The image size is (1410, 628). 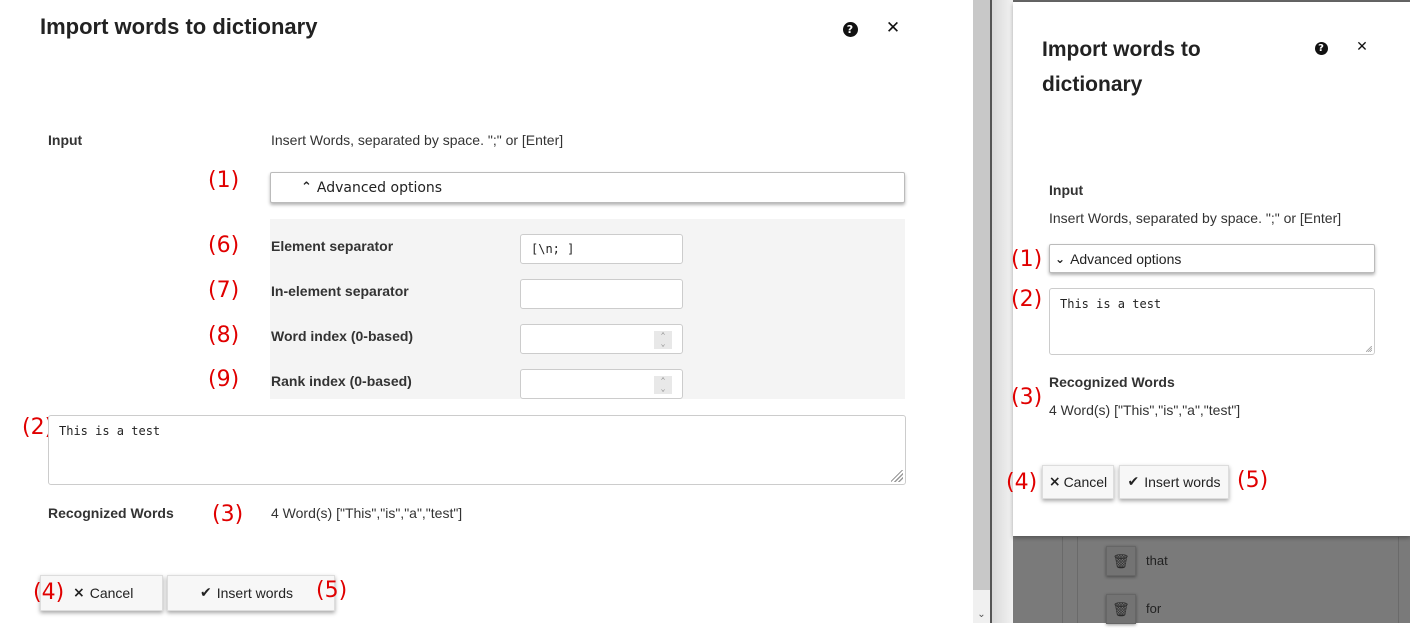 I want to click on scrollbar-thumb, so click(x=981, y=295).